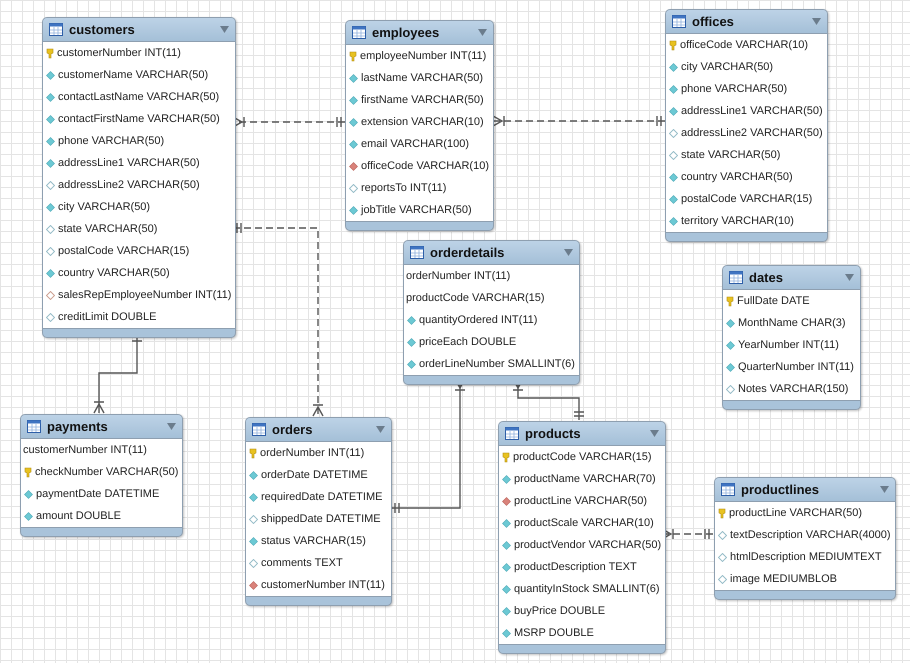  I want to click on column-label: lastName VARCHAR(50), so click(422, 78).